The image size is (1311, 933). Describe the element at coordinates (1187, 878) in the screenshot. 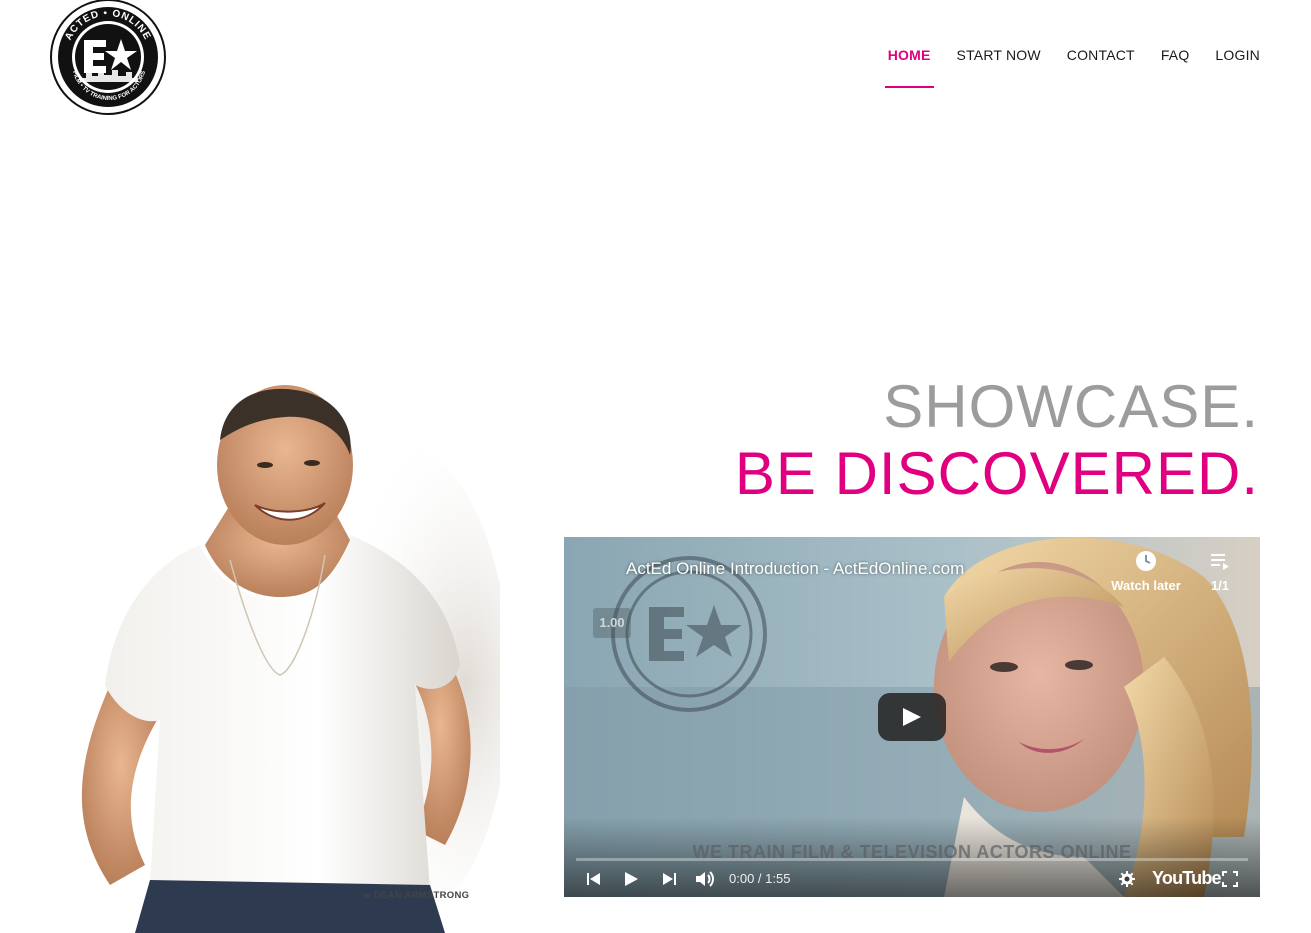

I see `youtube-logo: YouTube` at that location.